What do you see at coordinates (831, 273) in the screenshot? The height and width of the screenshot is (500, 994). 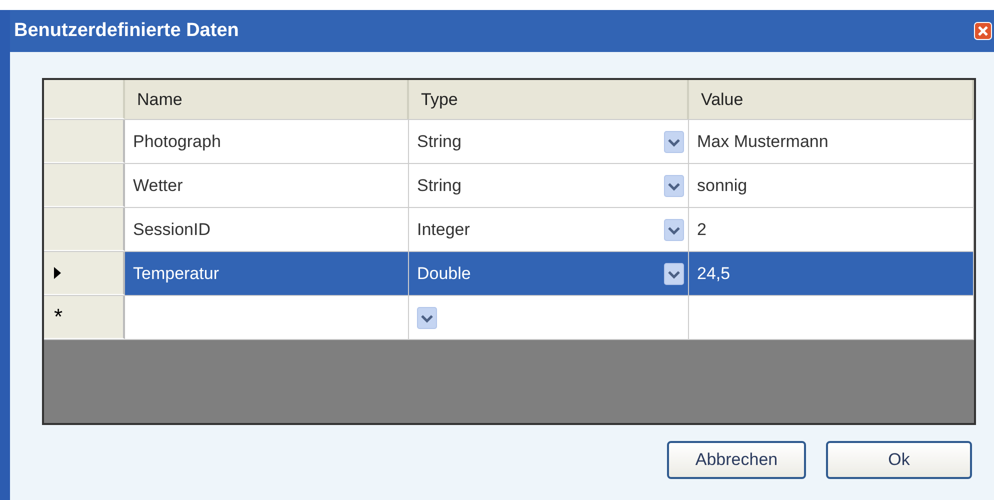 I see `table-cell: 24,5` at bounding box center [831, 273].